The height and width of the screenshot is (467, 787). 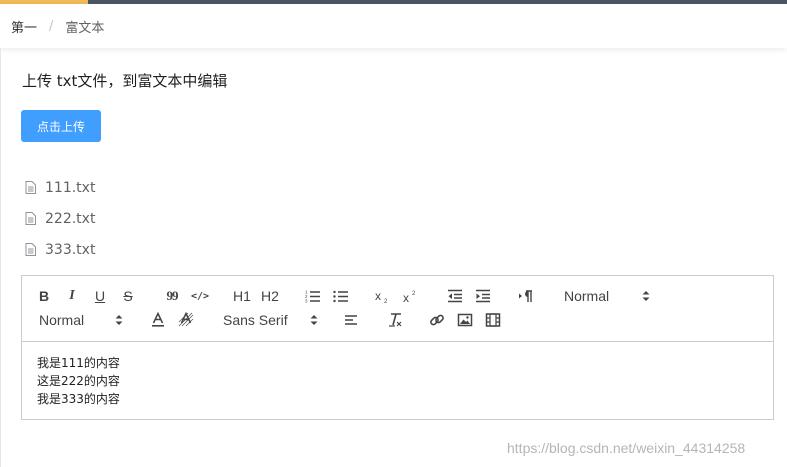 What do you see at coordinates (78, 399) in the screenshot?
I see `content-line: 我是333的内容` at bounding box center [78, 399].